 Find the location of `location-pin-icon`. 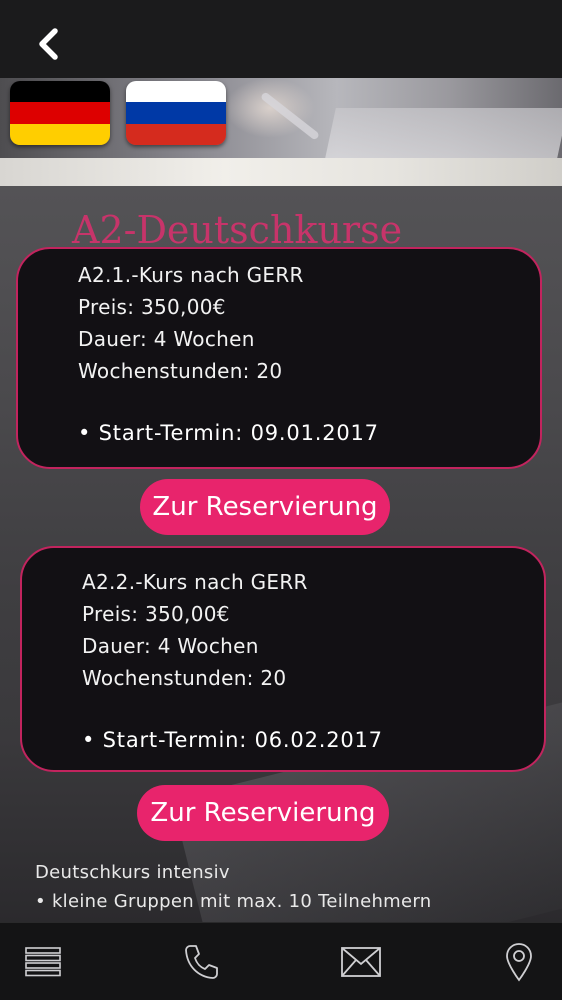

location-pin-icon is located at coordinates (519, 962).